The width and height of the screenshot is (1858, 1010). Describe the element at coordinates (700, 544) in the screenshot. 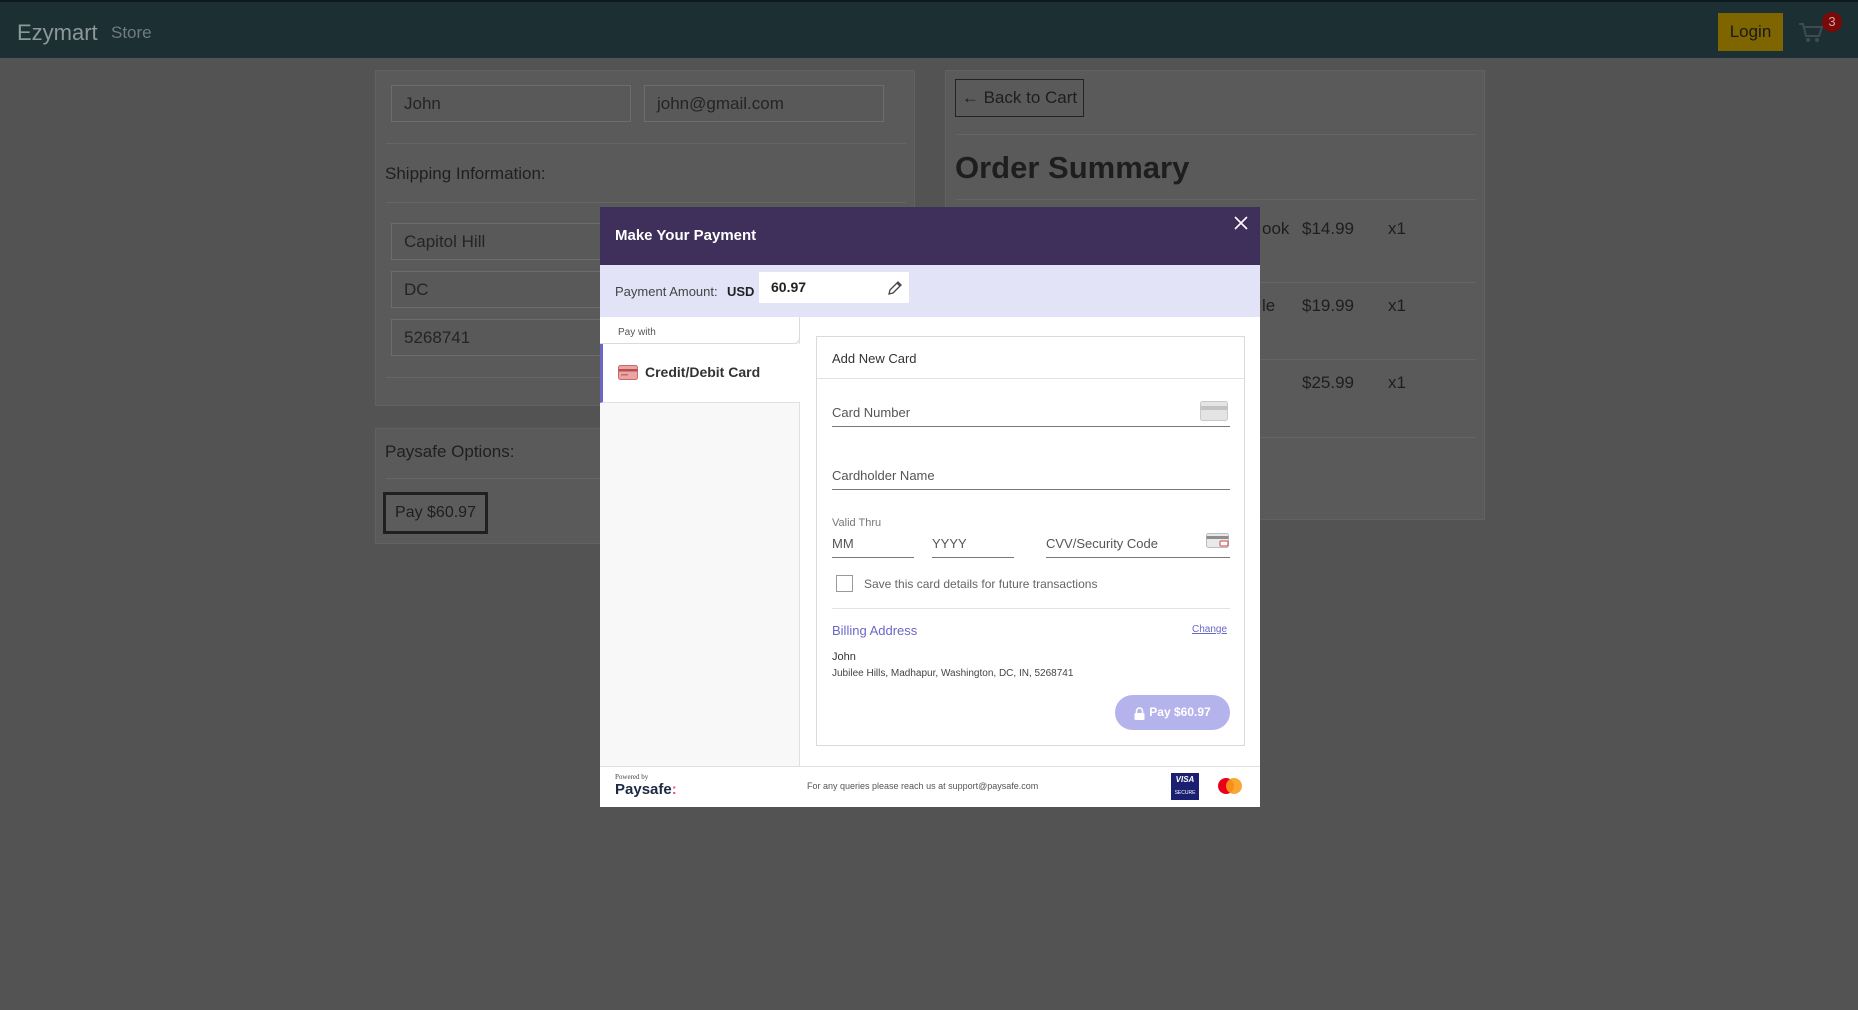

I see `payment-methods-panel: Pay with Credit/Debit Card` at that location.